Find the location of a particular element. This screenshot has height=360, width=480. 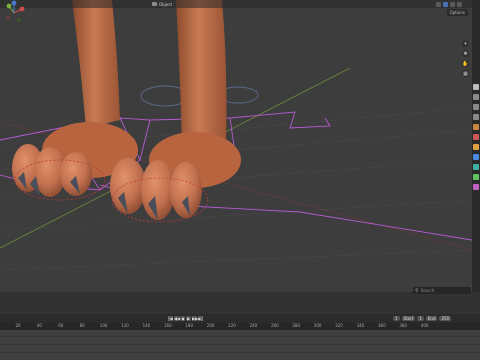

ruler-tick: 180 is located at coordinates (189, 325).